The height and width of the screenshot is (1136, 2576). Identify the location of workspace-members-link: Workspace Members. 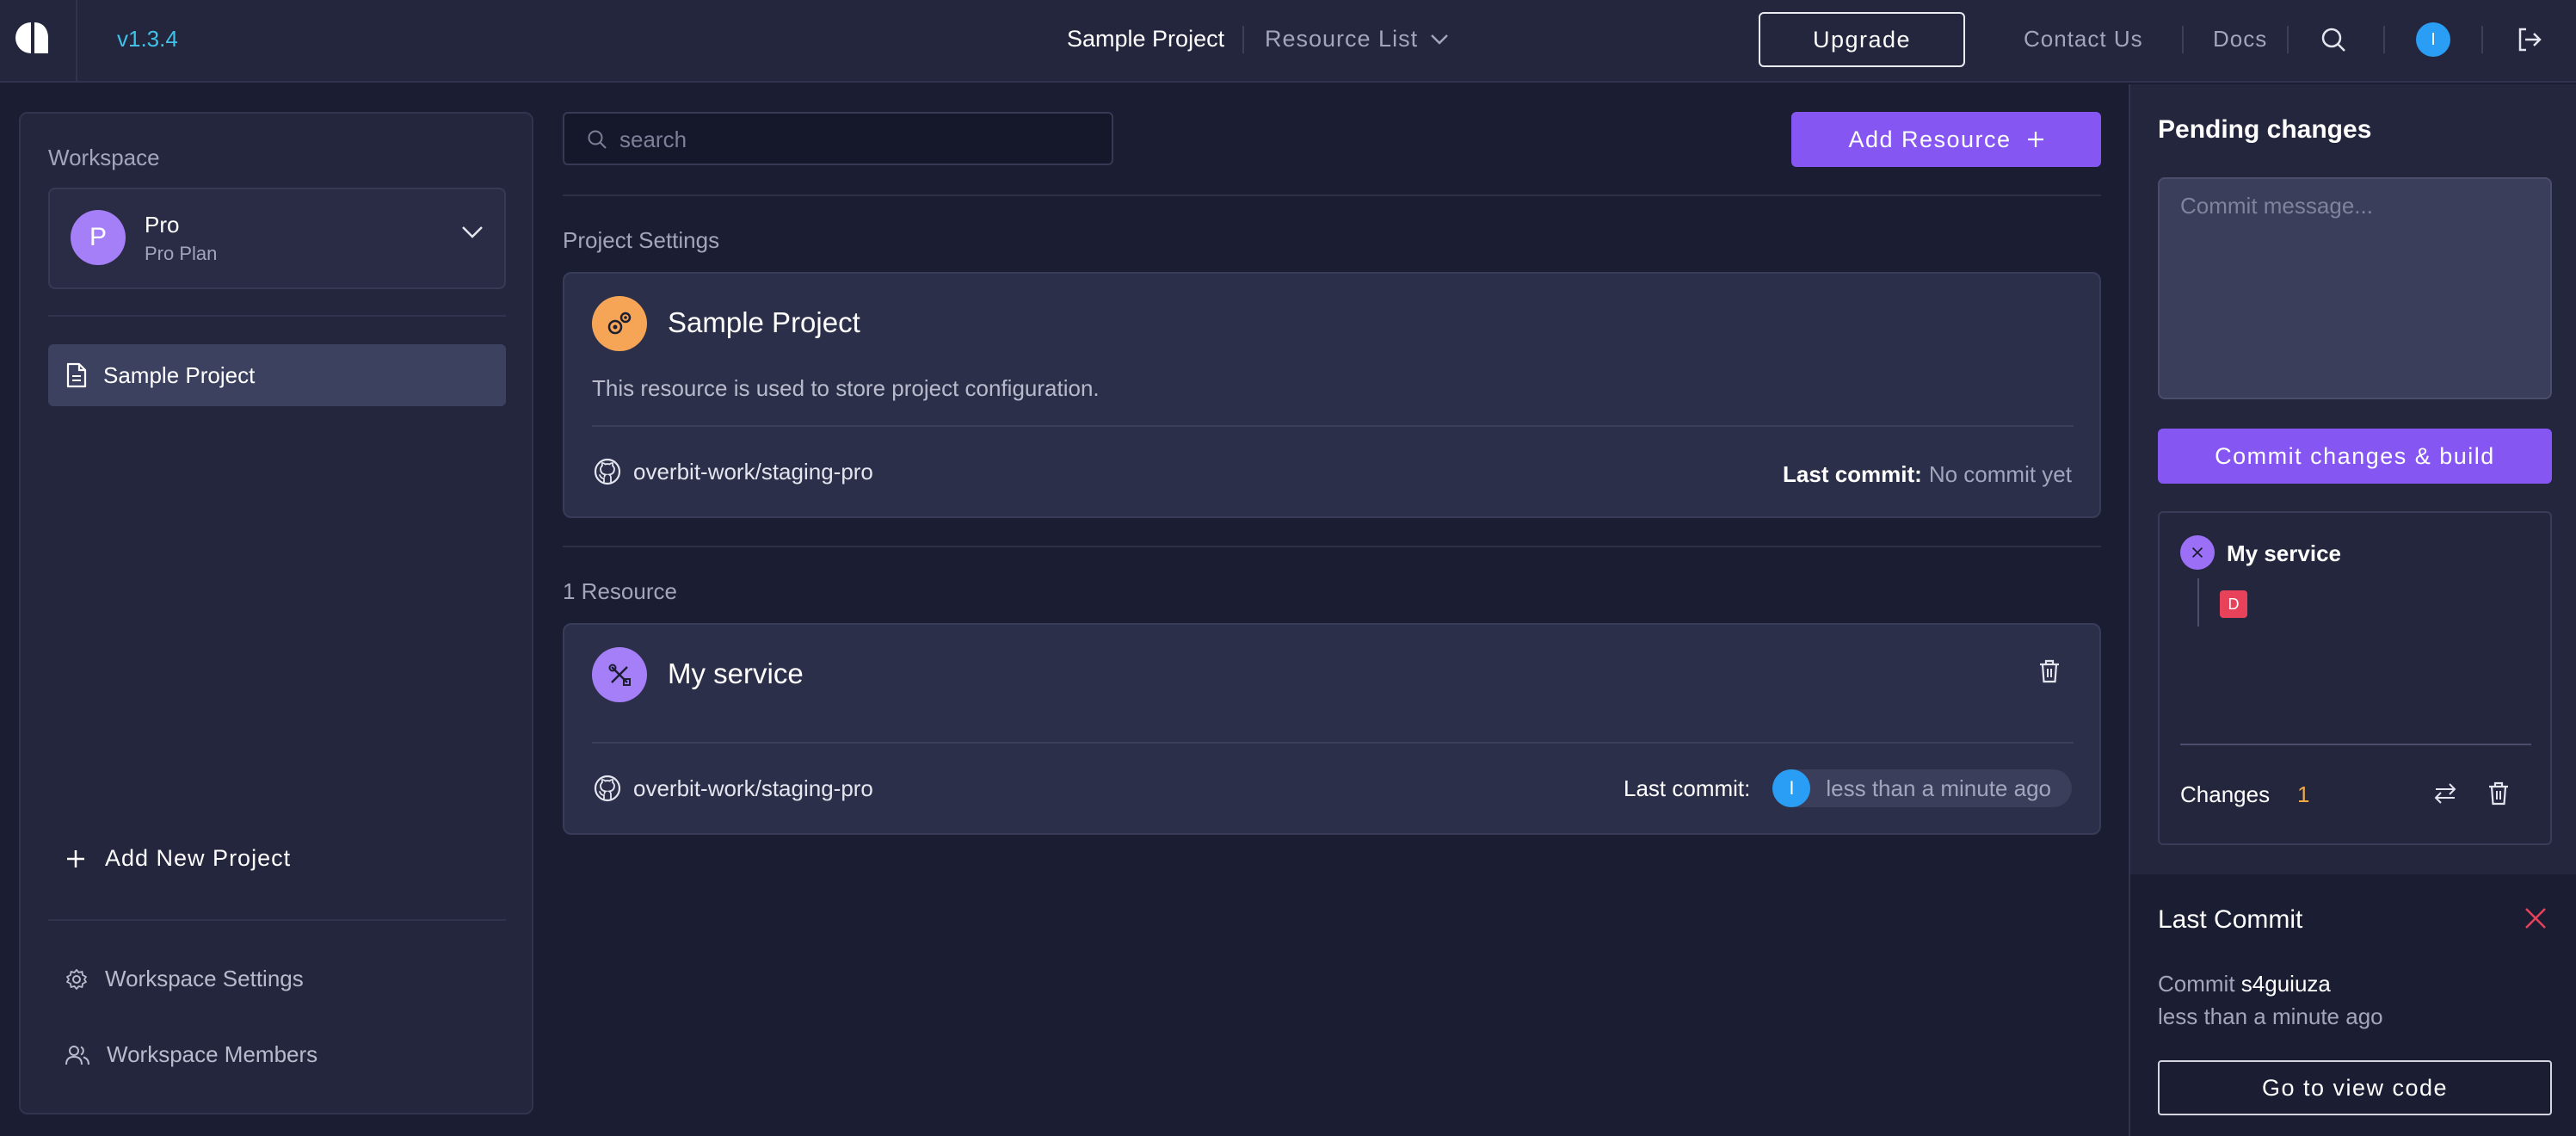
(191, 1054).